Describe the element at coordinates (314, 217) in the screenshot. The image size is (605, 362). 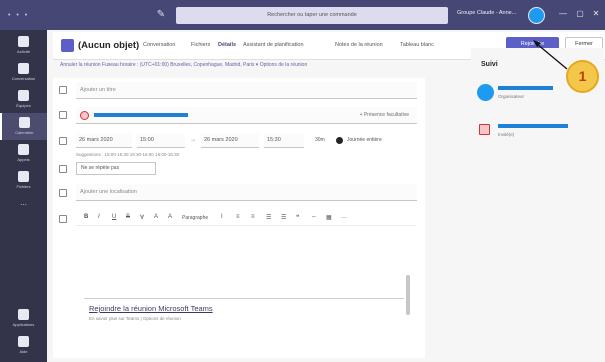
I see `link-button: ⇔` at that location.